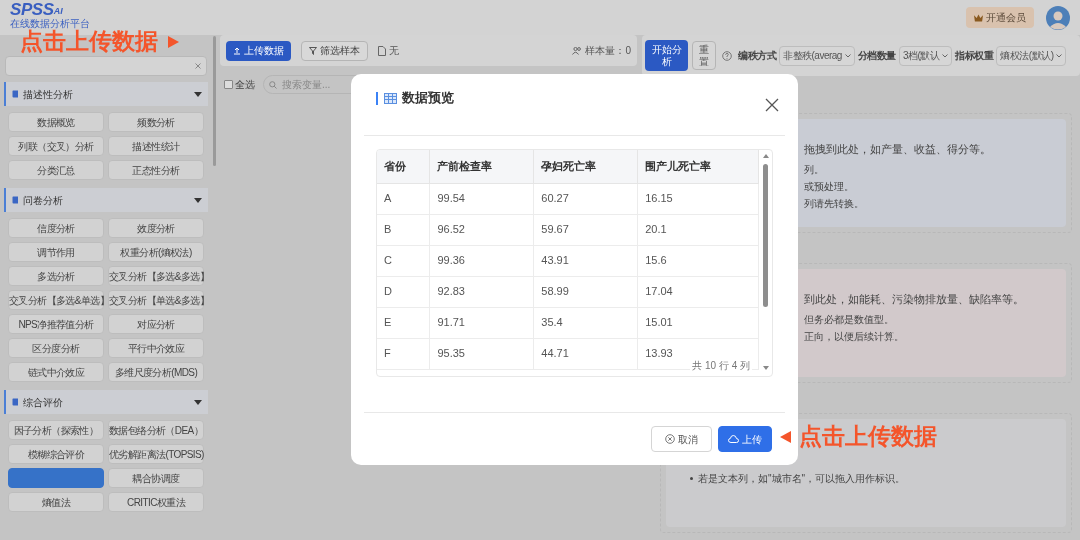 The image size is (1080, 540). What do you see at coordinates (156, 324) in the screenshot?
I see `method-button: 对应分析` at bounding box center [156, 324].